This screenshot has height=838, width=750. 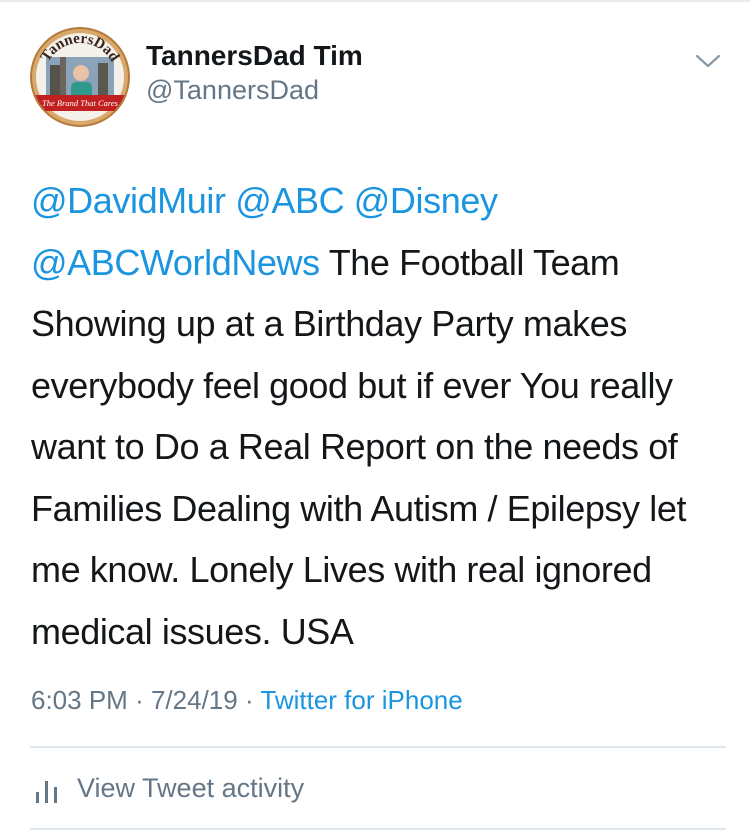 I want to click on mention-link: @ABCWorldNews, so click(x=175, y=262).